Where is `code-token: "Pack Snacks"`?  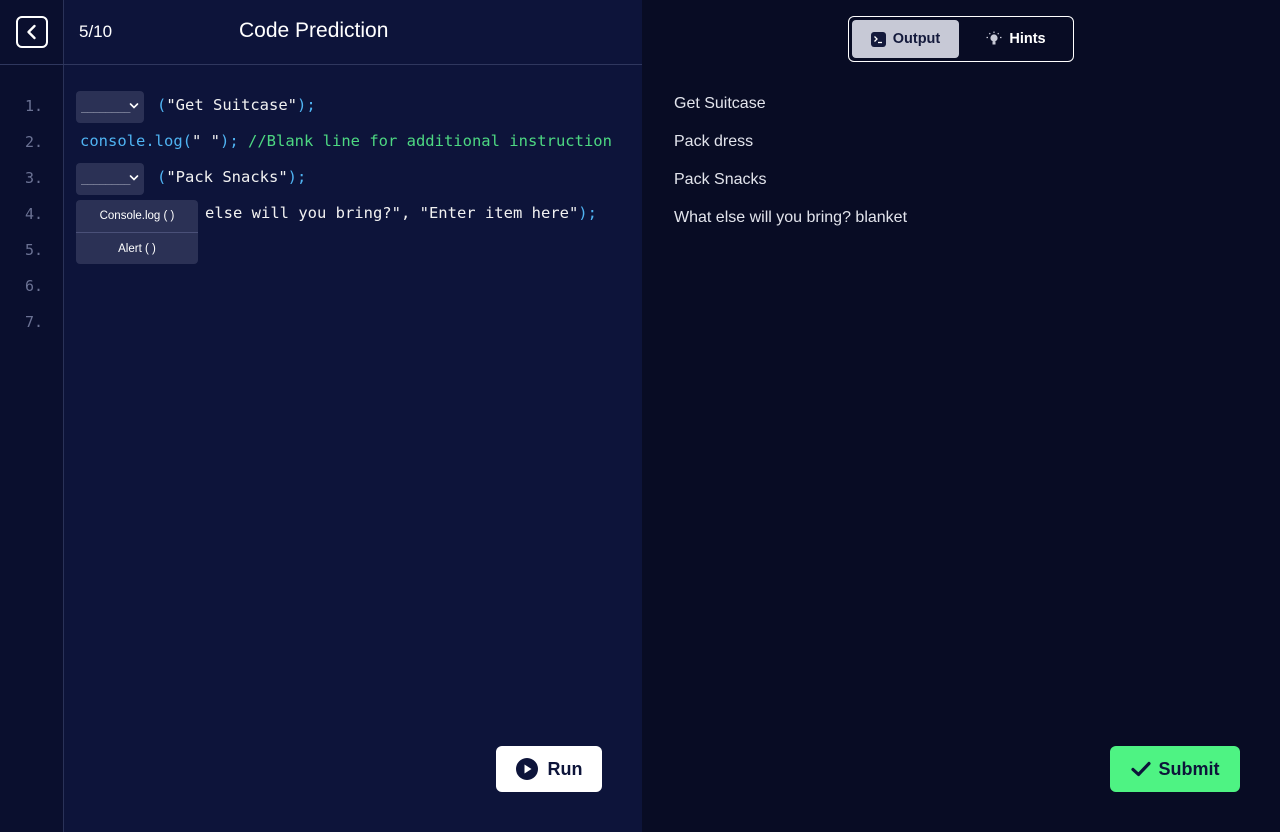
code-token: "Pack Snacks" is located at coordinates (227, 177).